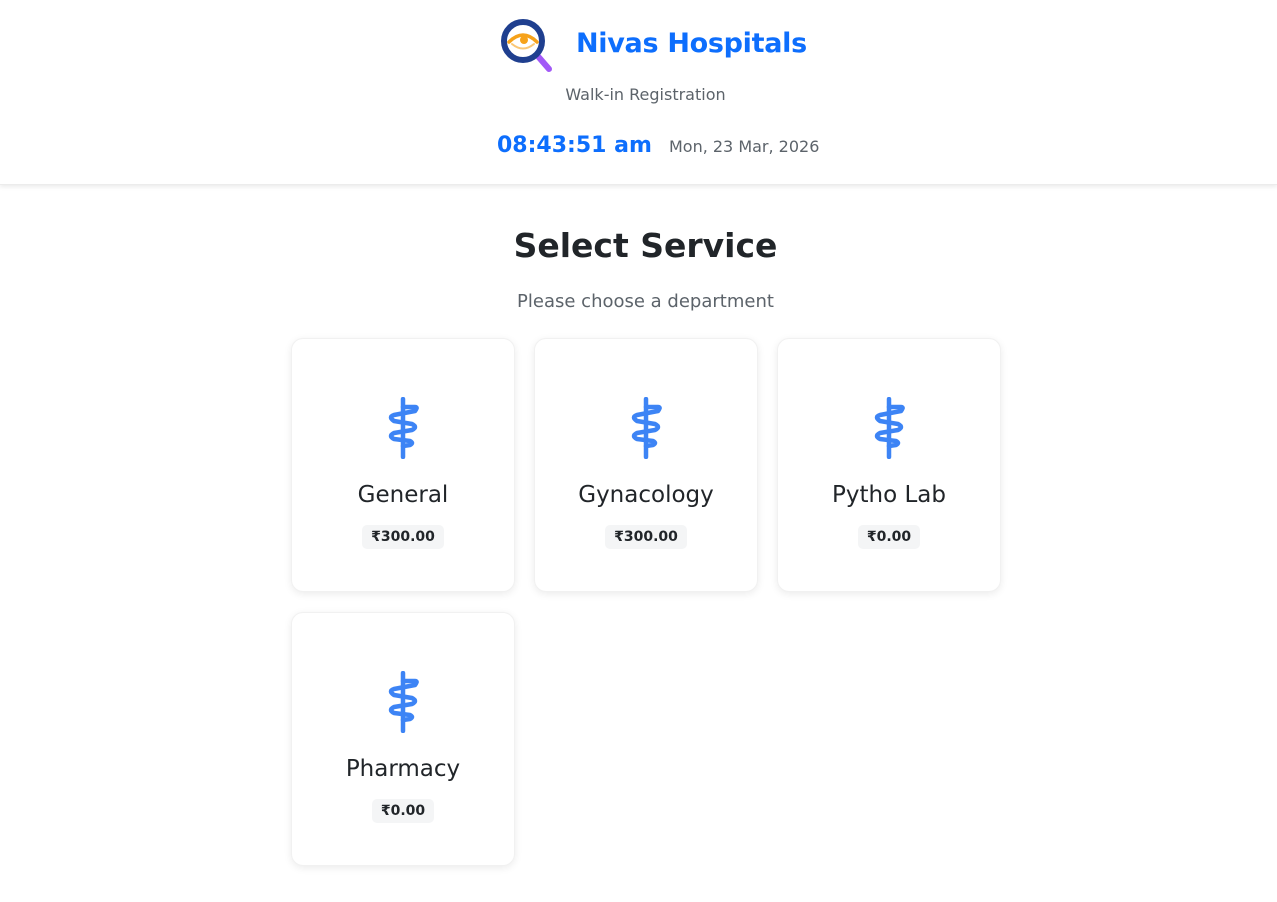 The image size is (1277, 902). I want to click on clock-date: Mon, 23 Mar, 2026, so click(744, 146).